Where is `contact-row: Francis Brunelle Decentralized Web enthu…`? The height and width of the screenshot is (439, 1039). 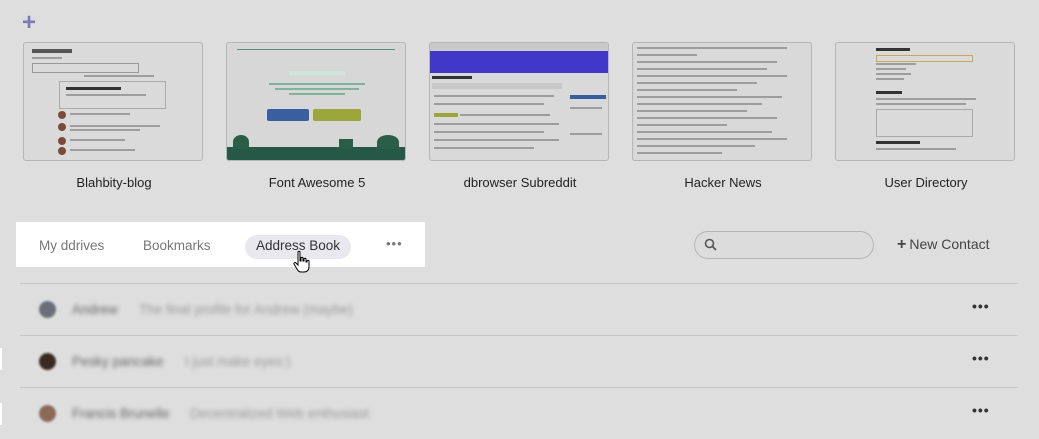
contact-row: Francis Brunelle Decentralized Web enthu… is located at coordinates (519, 413).